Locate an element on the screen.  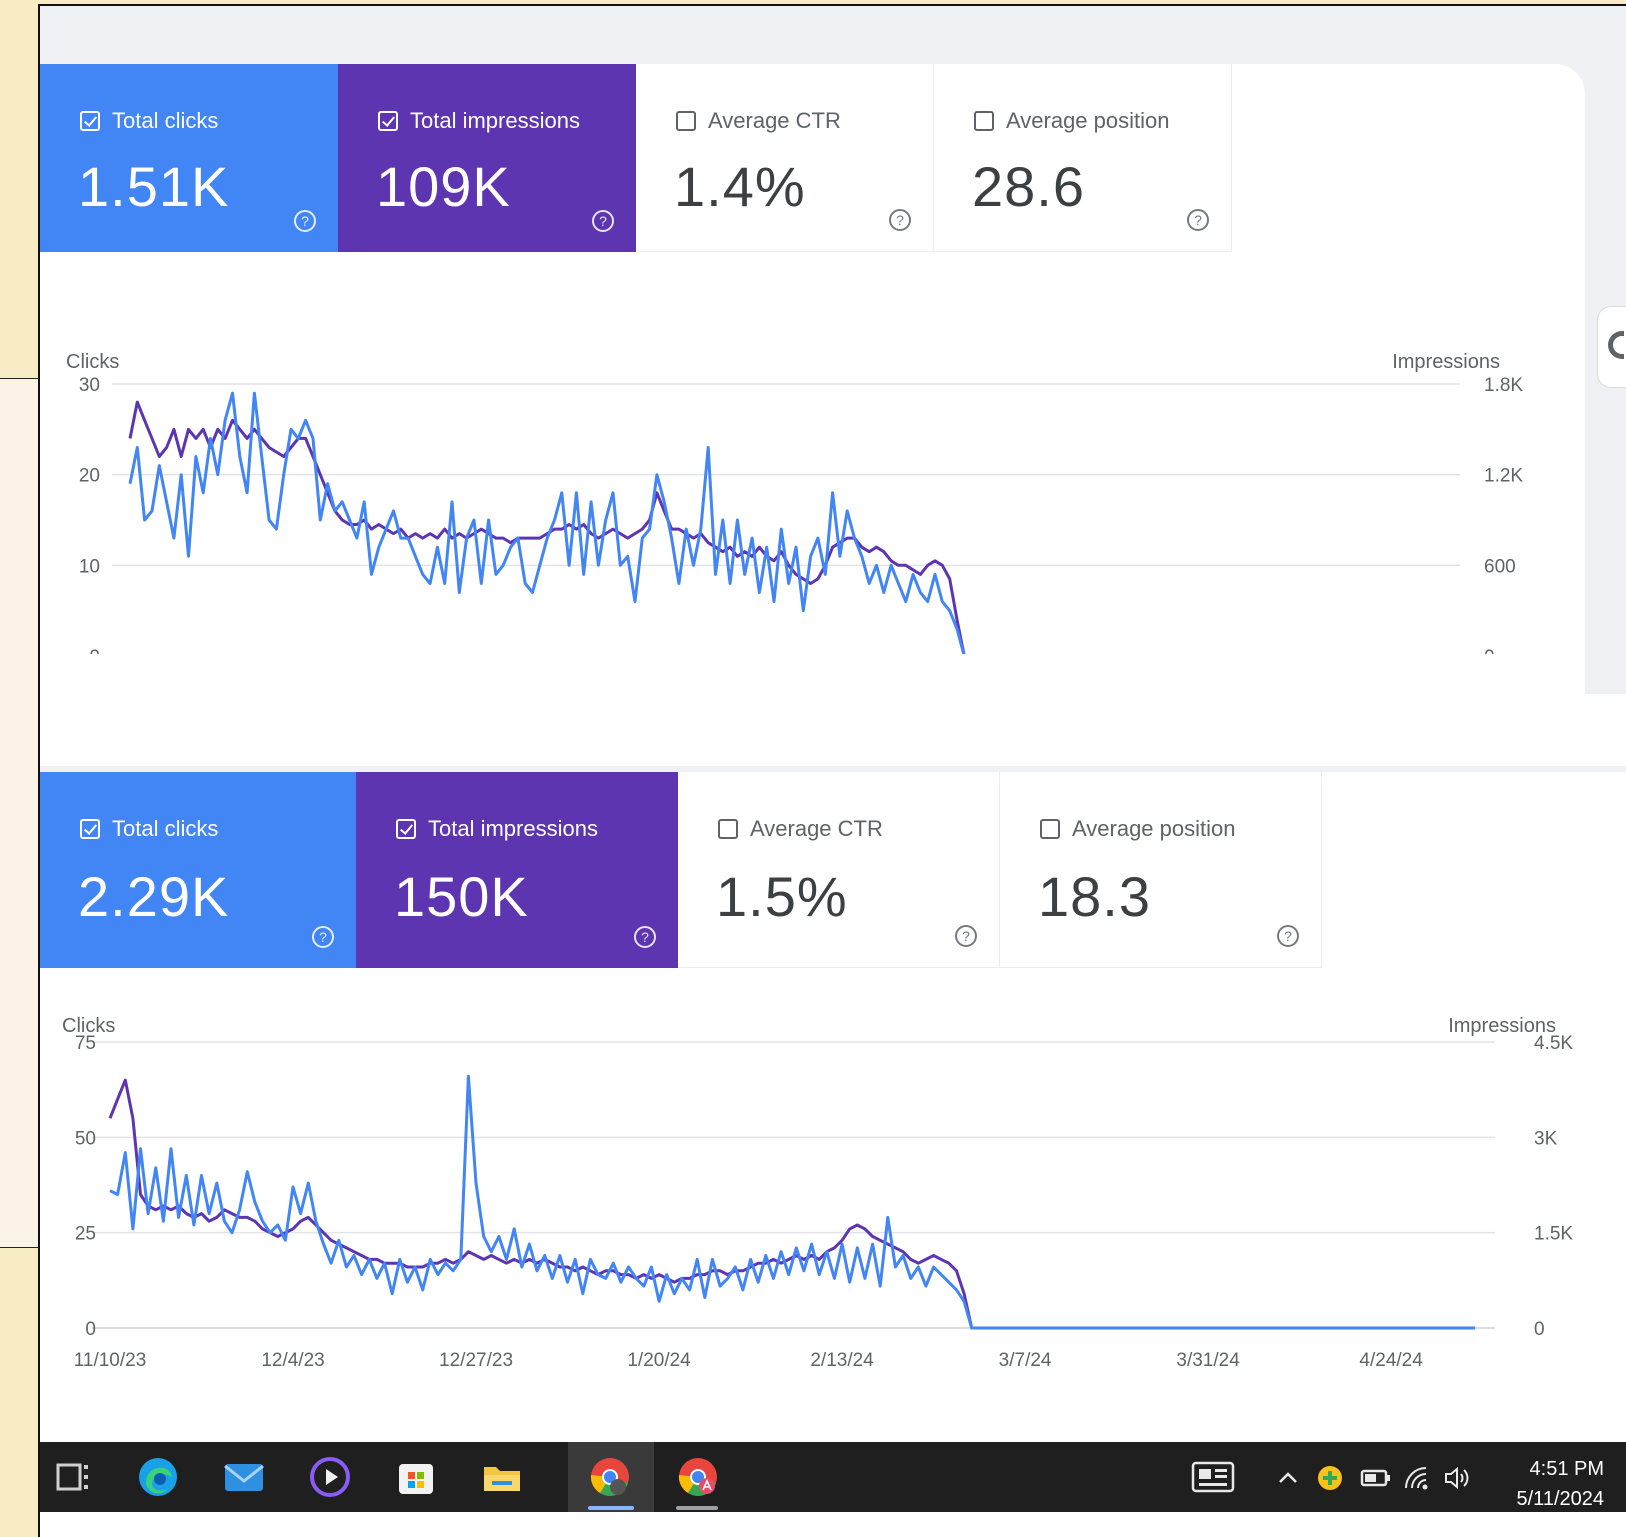
metric-value: 2.29K is located at coordinates (154, 896).